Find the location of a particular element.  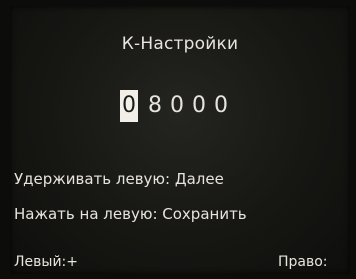

softkey-right: Право: is located at coordinates (303, 262).